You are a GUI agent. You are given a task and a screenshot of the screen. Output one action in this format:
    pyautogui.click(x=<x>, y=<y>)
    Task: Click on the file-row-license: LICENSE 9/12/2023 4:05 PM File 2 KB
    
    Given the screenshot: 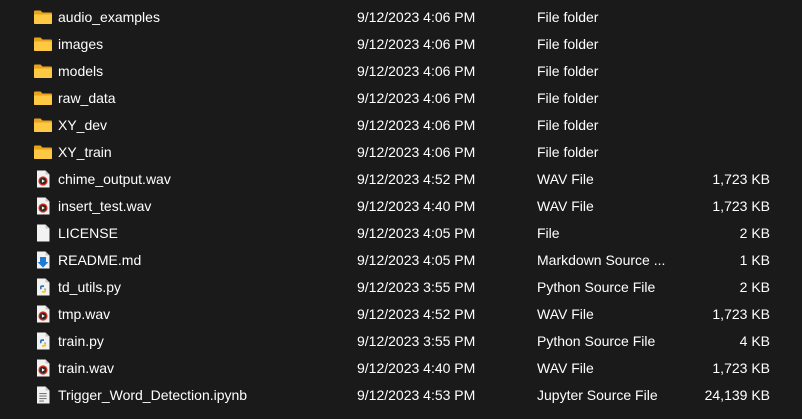 What is the action you would take?
    pyautogui.click(x=401, y=233)
    